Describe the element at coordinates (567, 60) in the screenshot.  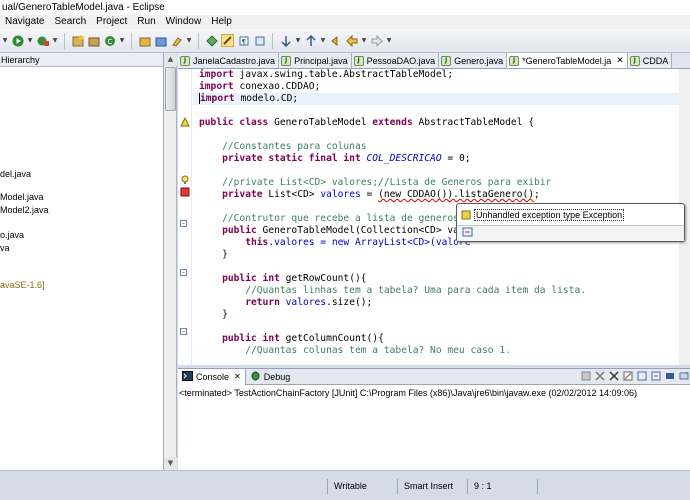
I see `tab-genero-table-model: J *GeneroTableModel.ja ✕` at that location.